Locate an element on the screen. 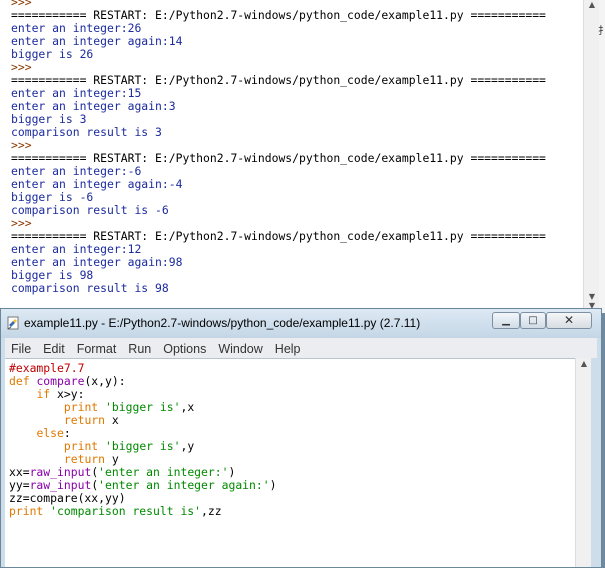  close-button: ✕ is located at coordinates (569, 320).